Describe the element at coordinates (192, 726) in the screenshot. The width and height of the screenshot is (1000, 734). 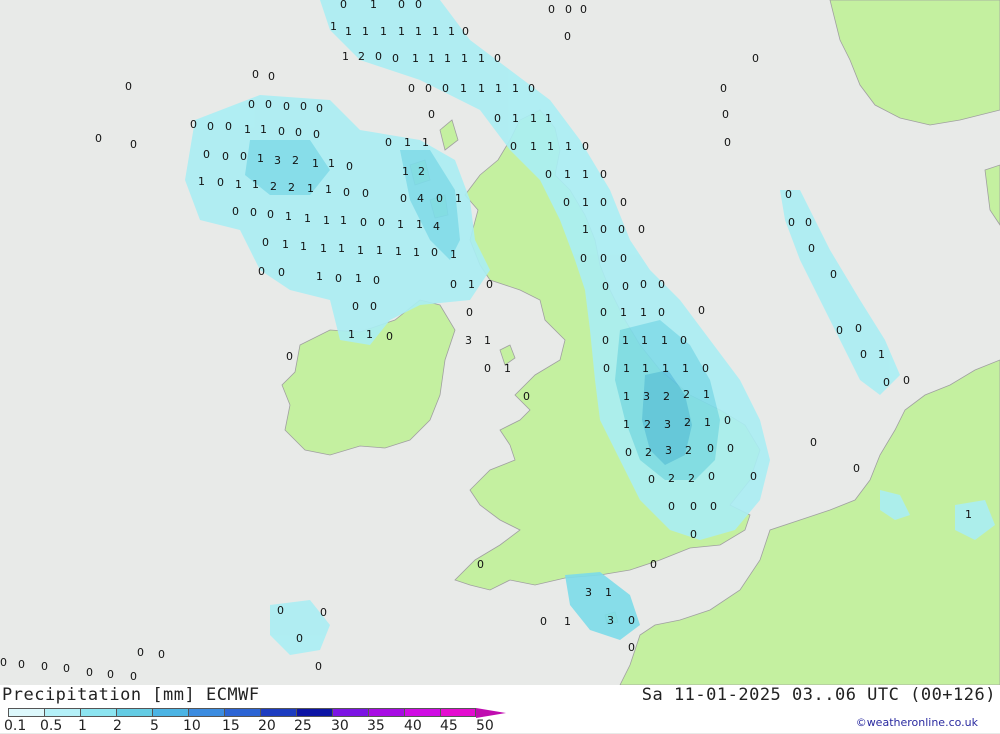
I see `legend-label: 10` at that location.